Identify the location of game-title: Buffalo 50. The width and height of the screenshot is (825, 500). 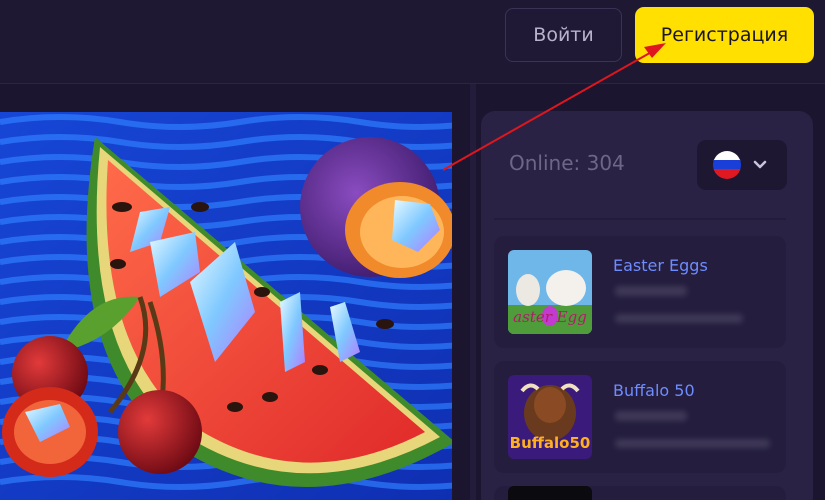
(654, 390).